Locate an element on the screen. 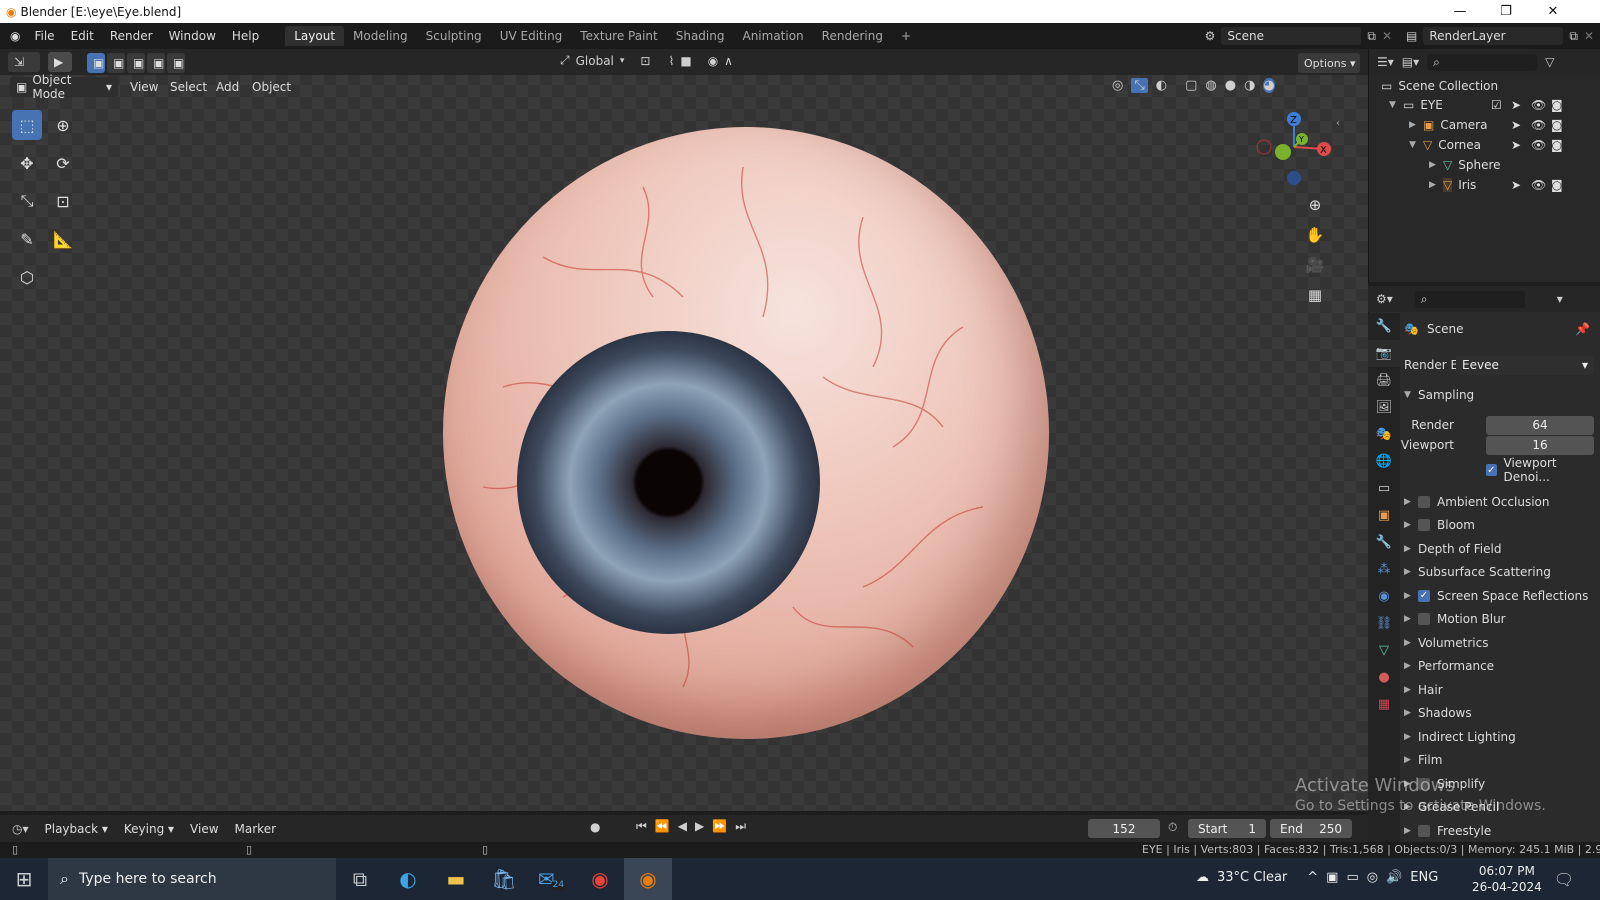 The width and height of the screenshot is (1600, 900). object-tab-icon: ▣ is located at coordinates (1384, 515).